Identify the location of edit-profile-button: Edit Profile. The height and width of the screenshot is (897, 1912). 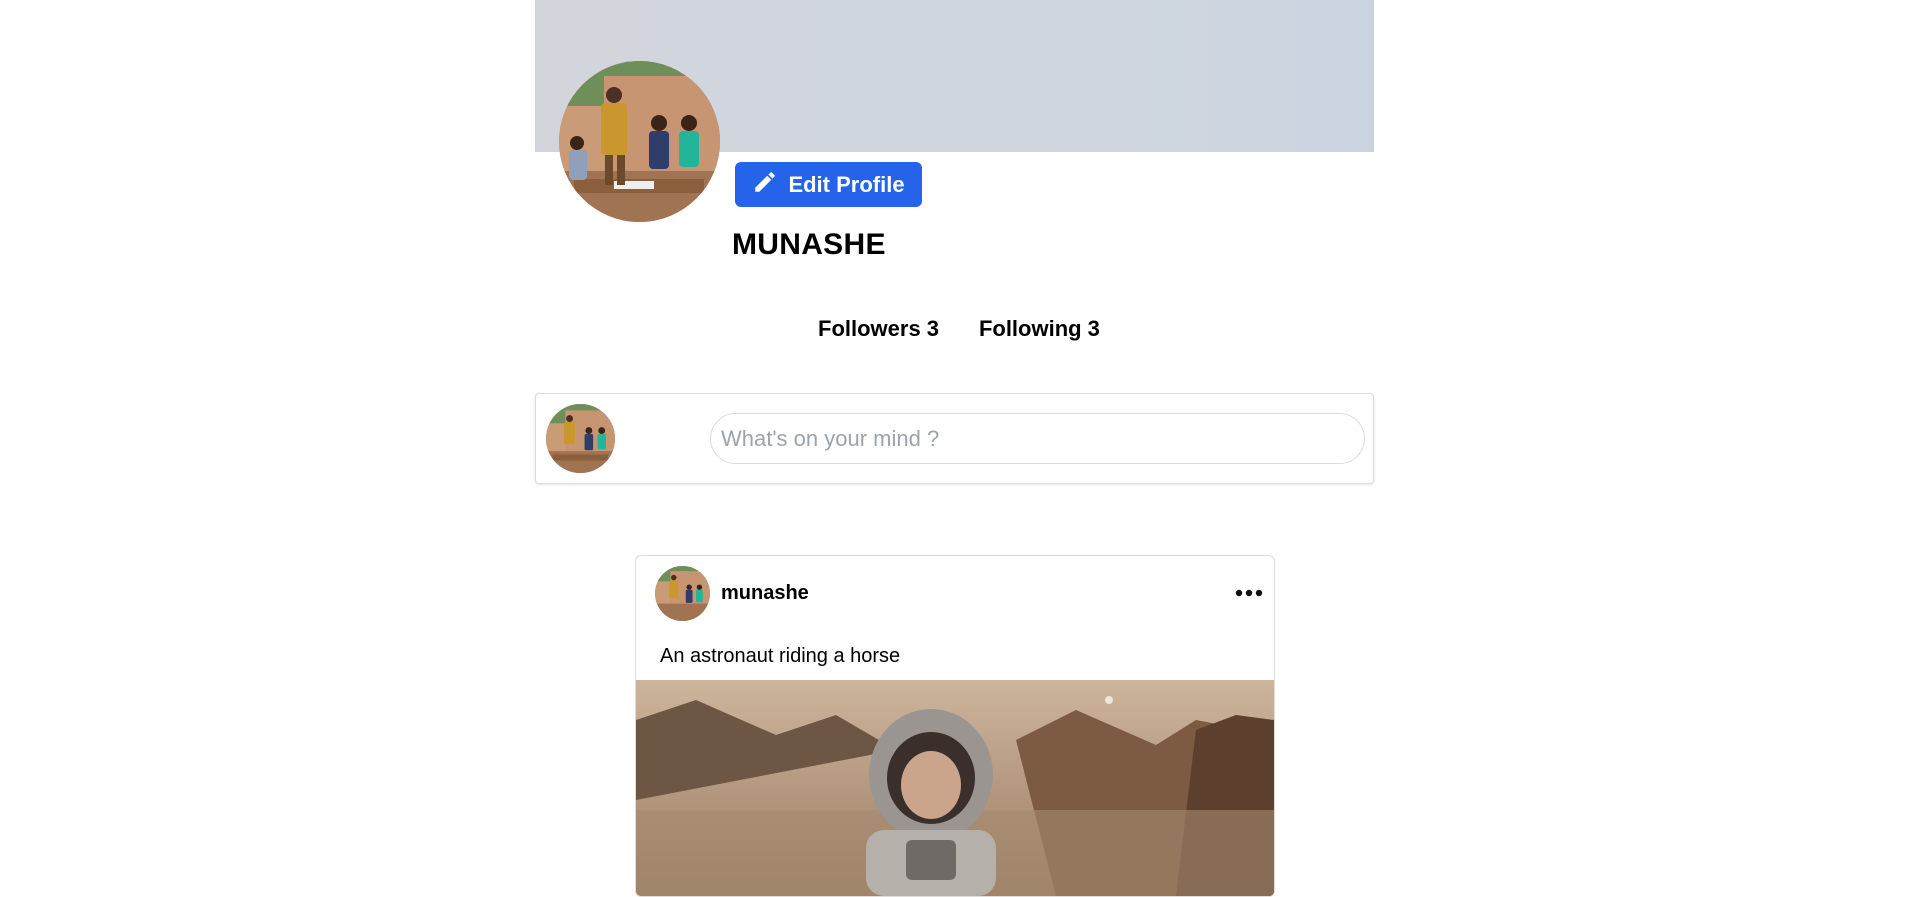
(828, 184).